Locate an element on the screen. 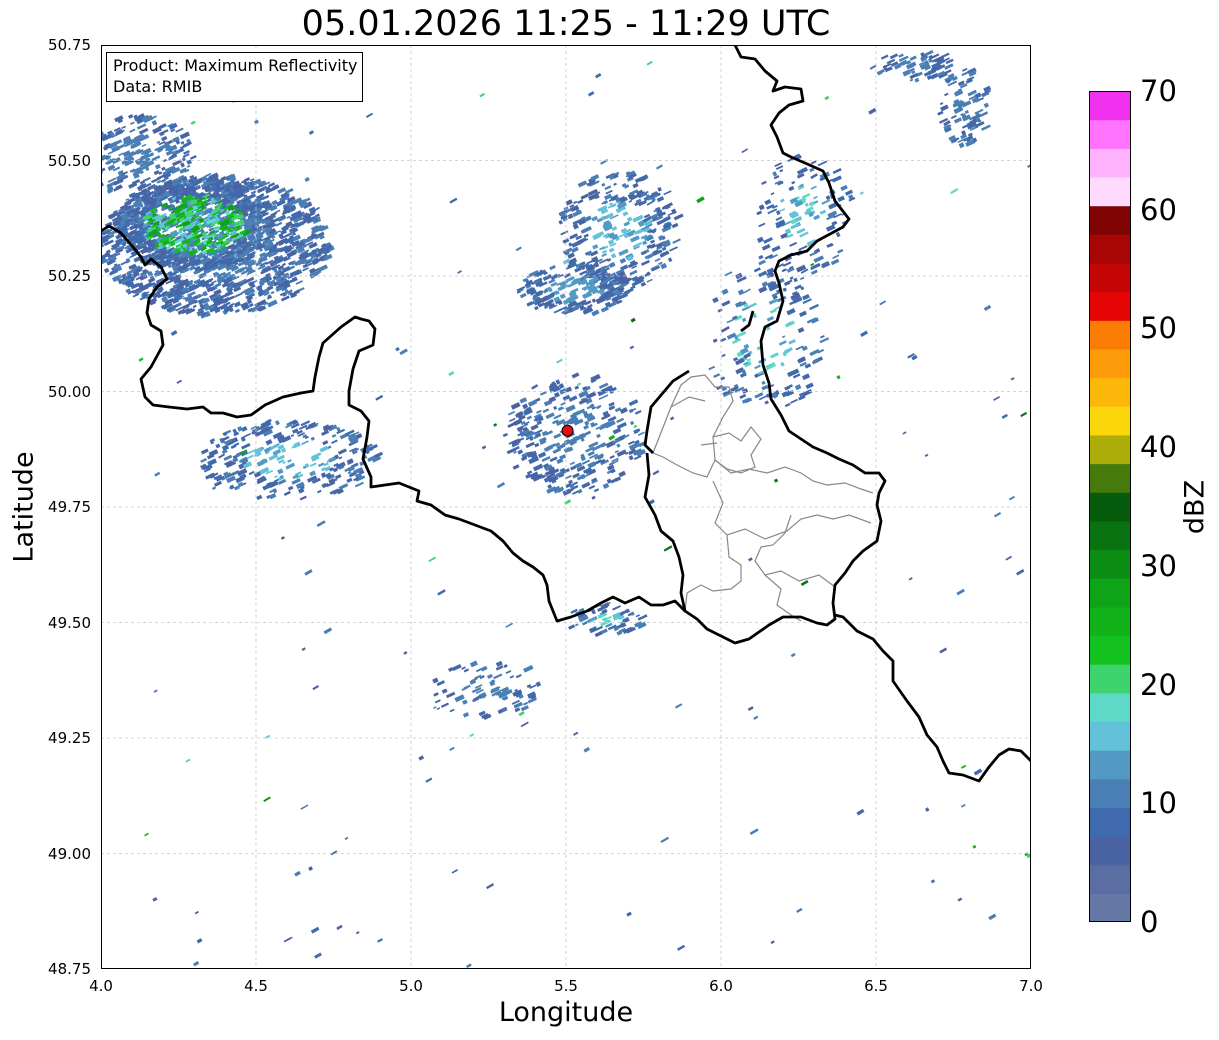 This screenshot has width=1219, height=1040. map-title: 05.01.2026 11:25 - 11:29 UTC is located at coordinates (566, 24).